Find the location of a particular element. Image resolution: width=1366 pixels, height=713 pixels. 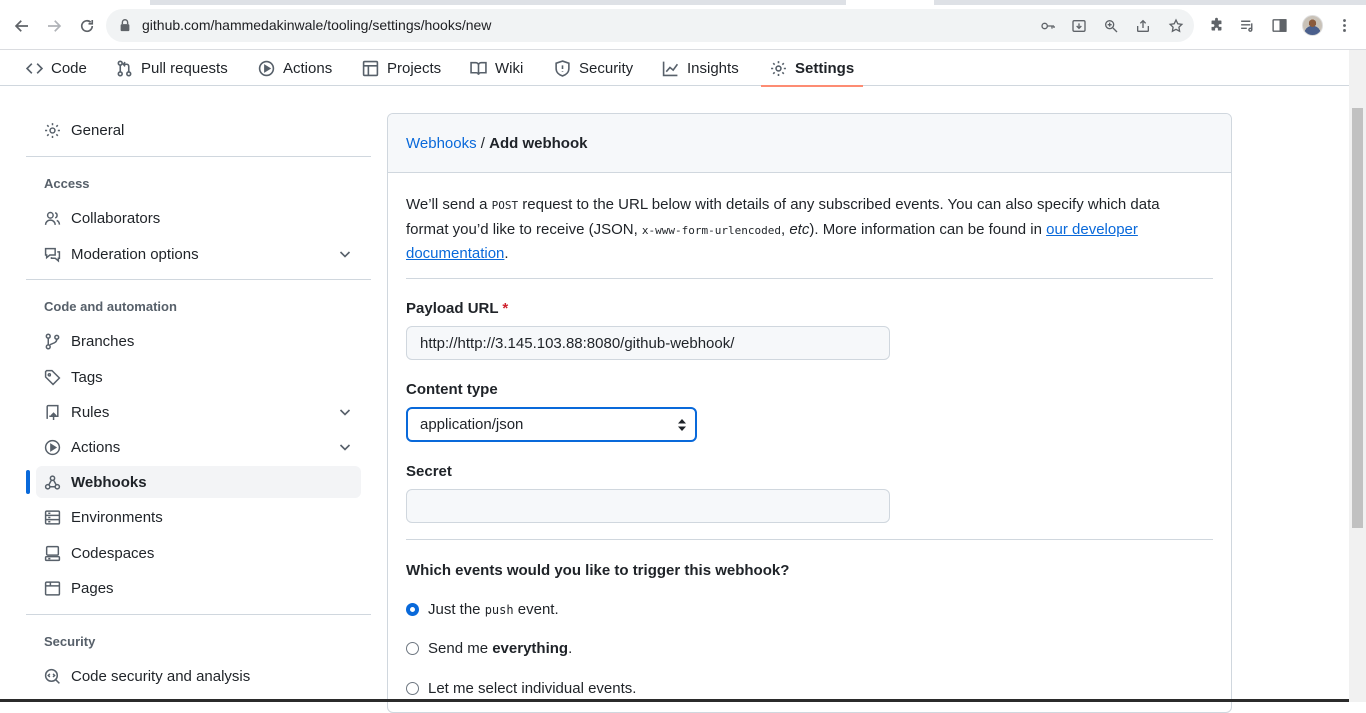

bookmark-button is located at coordinates (1176, 26).